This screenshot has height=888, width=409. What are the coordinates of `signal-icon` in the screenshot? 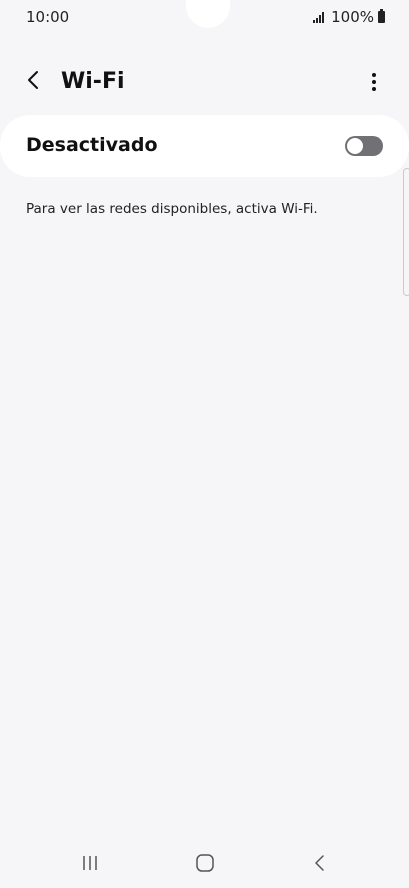 It's located at (320, 17).